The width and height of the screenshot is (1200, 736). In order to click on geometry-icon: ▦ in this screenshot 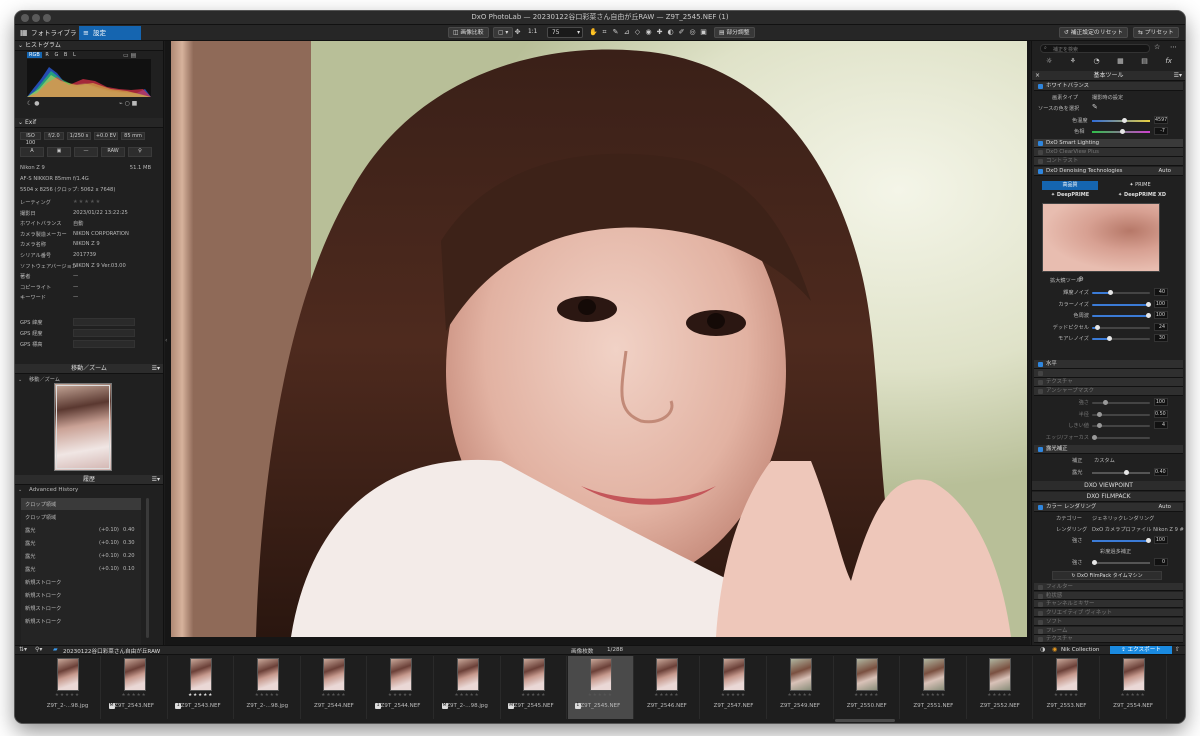, I will do `click(1120, 61)`.